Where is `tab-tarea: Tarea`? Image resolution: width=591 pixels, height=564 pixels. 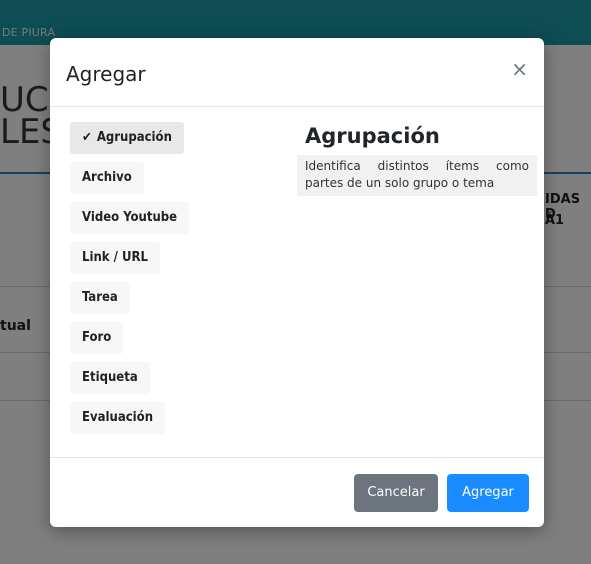
tab-tarea: Tarea is located at coordinates (100, 298).